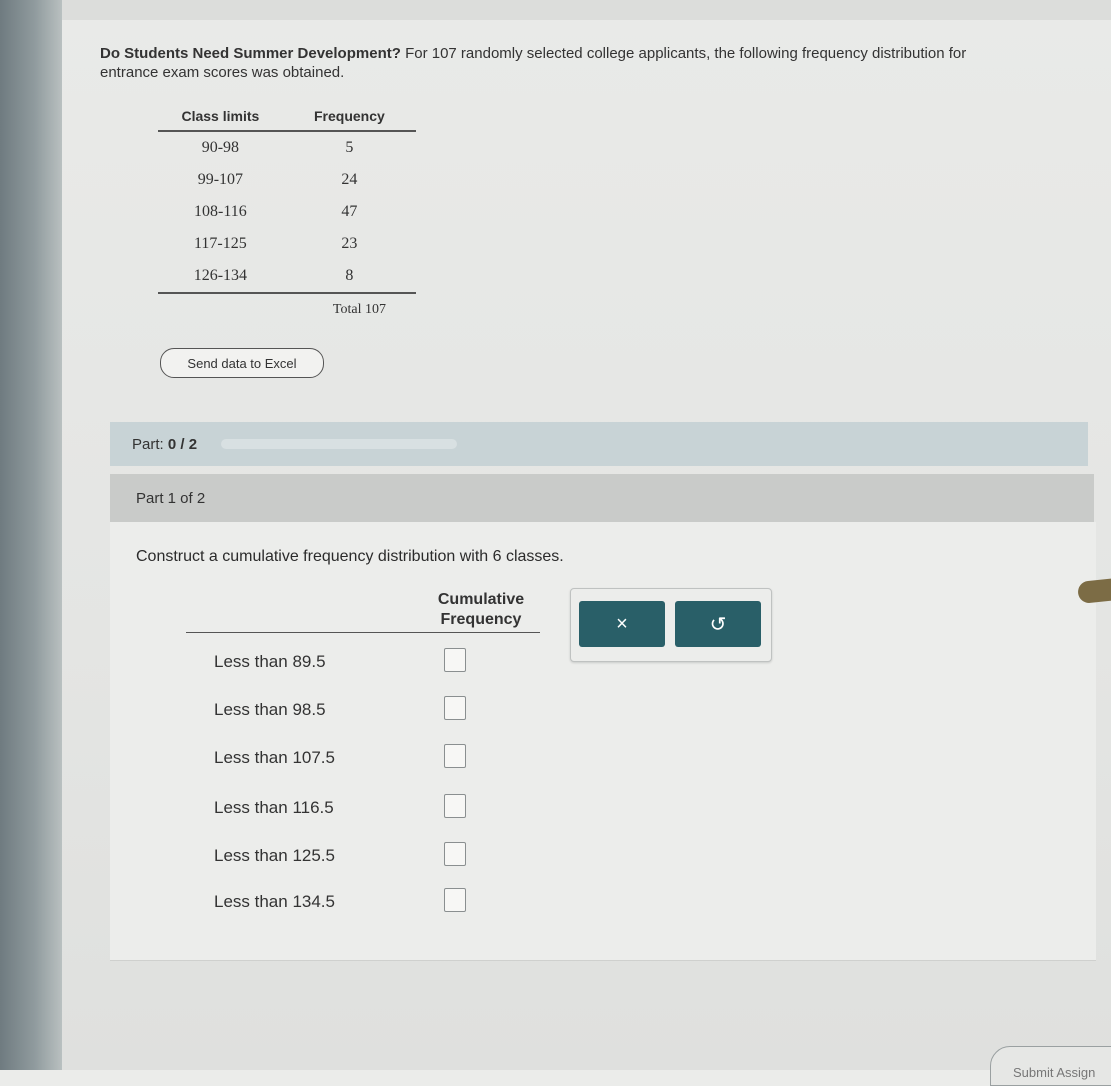 The width and height of the screenshot is (1111, 1086). I want to click on table-row: 126-134 8, so click(287, 276).